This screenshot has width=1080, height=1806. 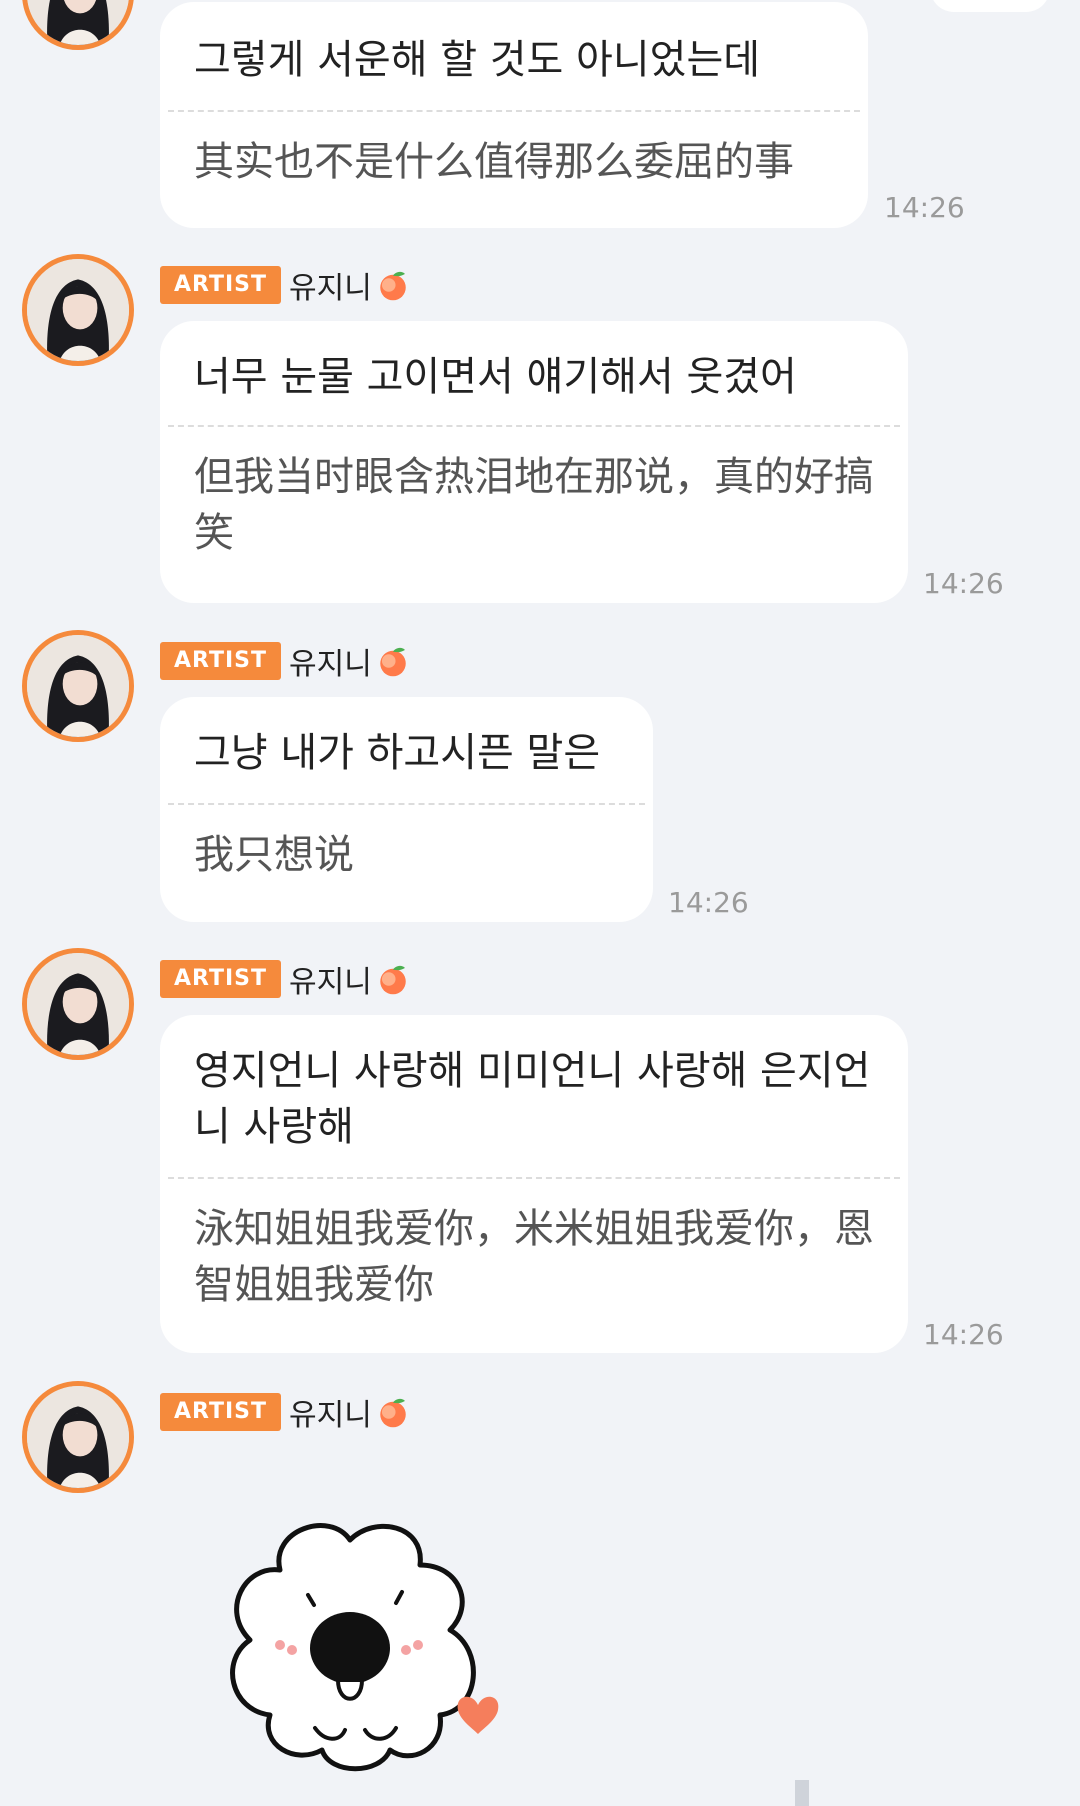 I want to click on message-bubble: 그냥 내가 하고시픈 말은 我只想说, so click(x=406, y=809).